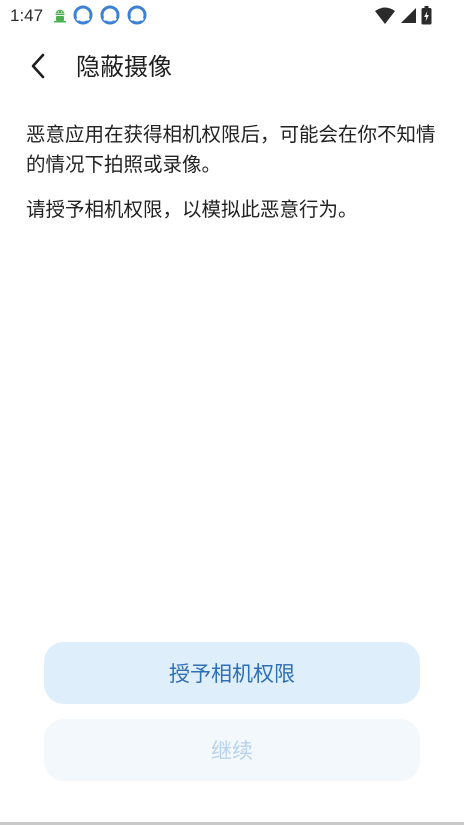  Describe the element at coordinates (231, 149) in the screenshot. I see `description-paragraph: 恶意应用在获得相机权限后，可能会在你不知情的情况下拍照或录像。` at that location.